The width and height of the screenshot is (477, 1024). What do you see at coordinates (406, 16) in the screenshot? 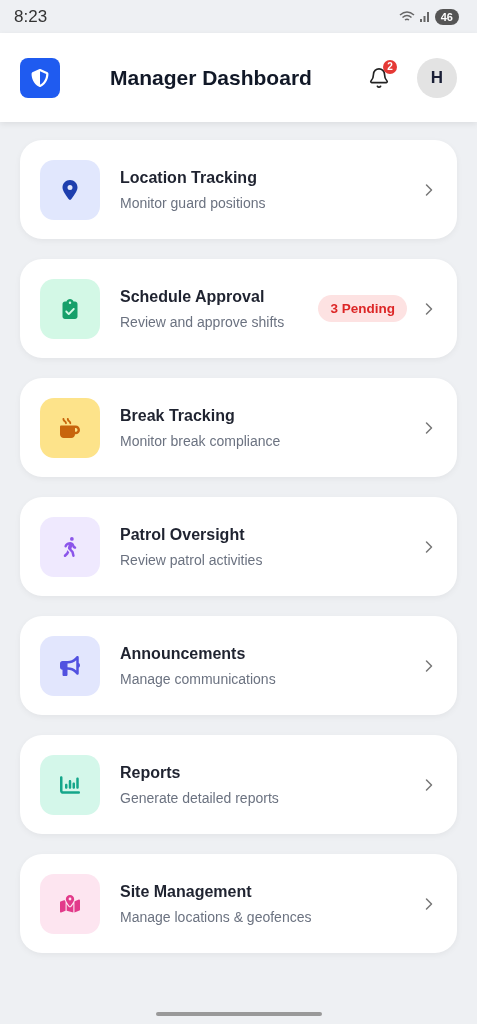
I see `wifi-icon` at bounding box center [406, 16].